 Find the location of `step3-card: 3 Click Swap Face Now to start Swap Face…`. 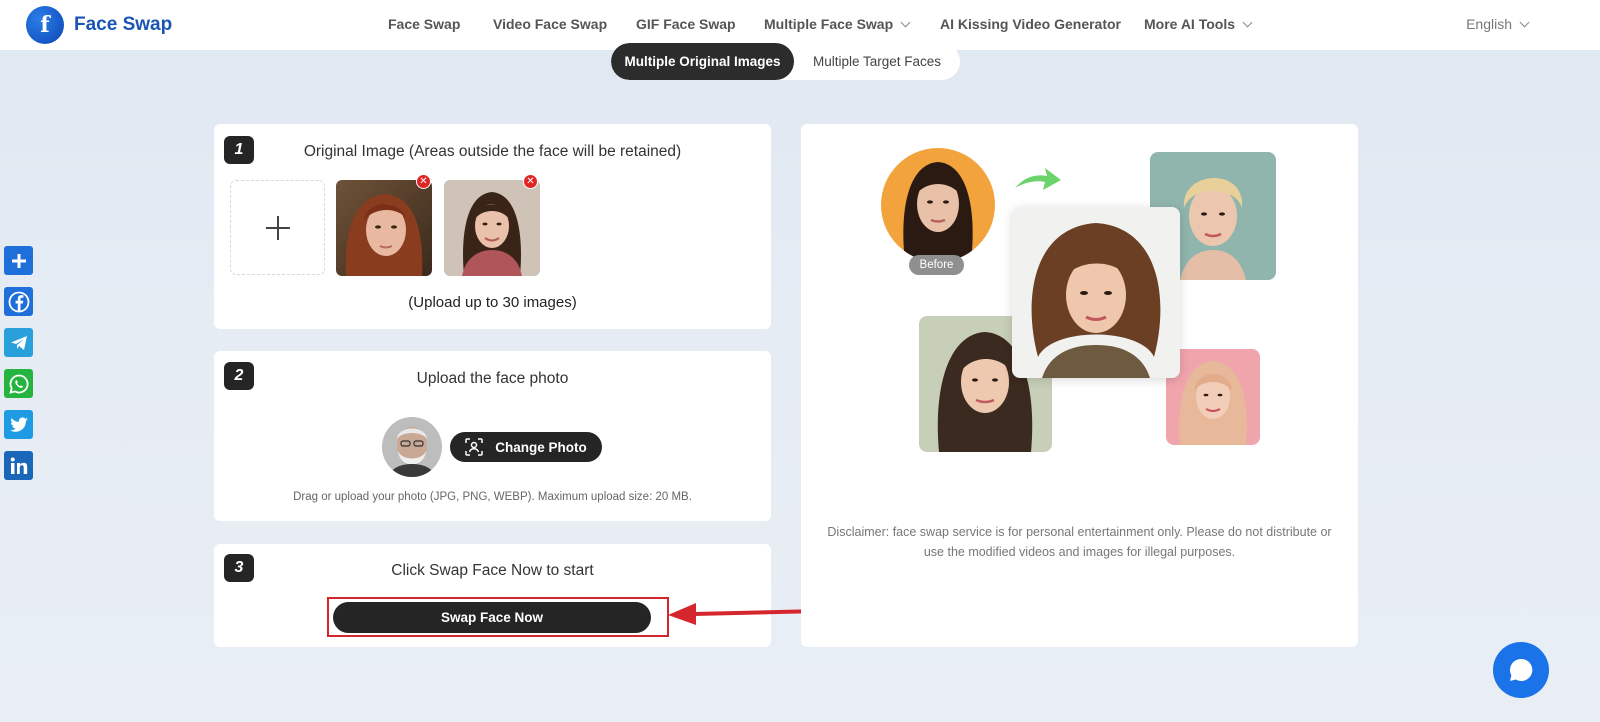

step3-card: 3 Click Swap Face Now to start Swap Face… is located at coordinates (492, 595).